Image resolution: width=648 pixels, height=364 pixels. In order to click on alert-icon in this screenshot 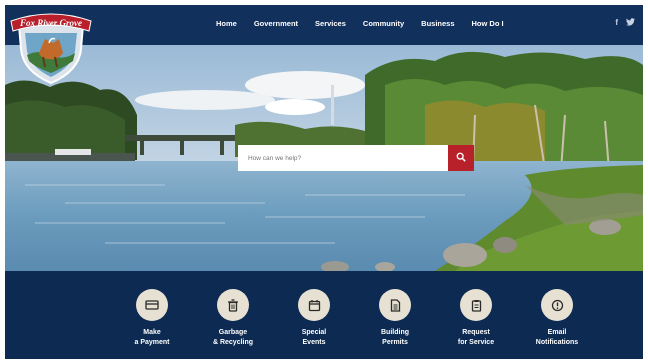, I will do `click(557, 305)`.